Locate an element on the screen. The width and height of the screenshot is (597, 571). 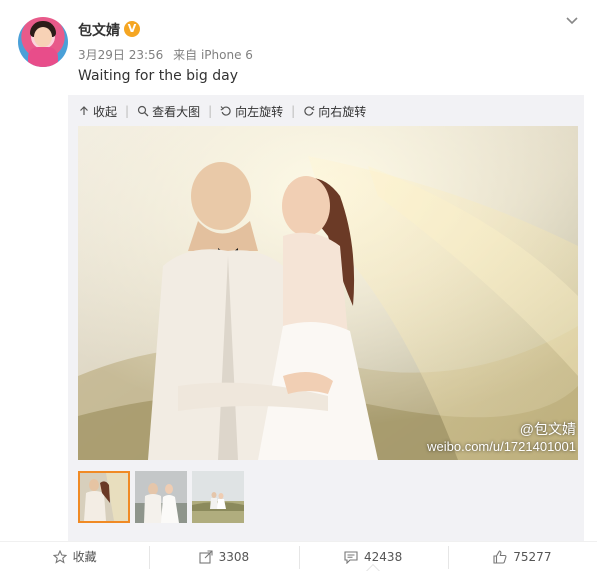
watermark-handle: @包文婧 is located at coordinates (547, 429).